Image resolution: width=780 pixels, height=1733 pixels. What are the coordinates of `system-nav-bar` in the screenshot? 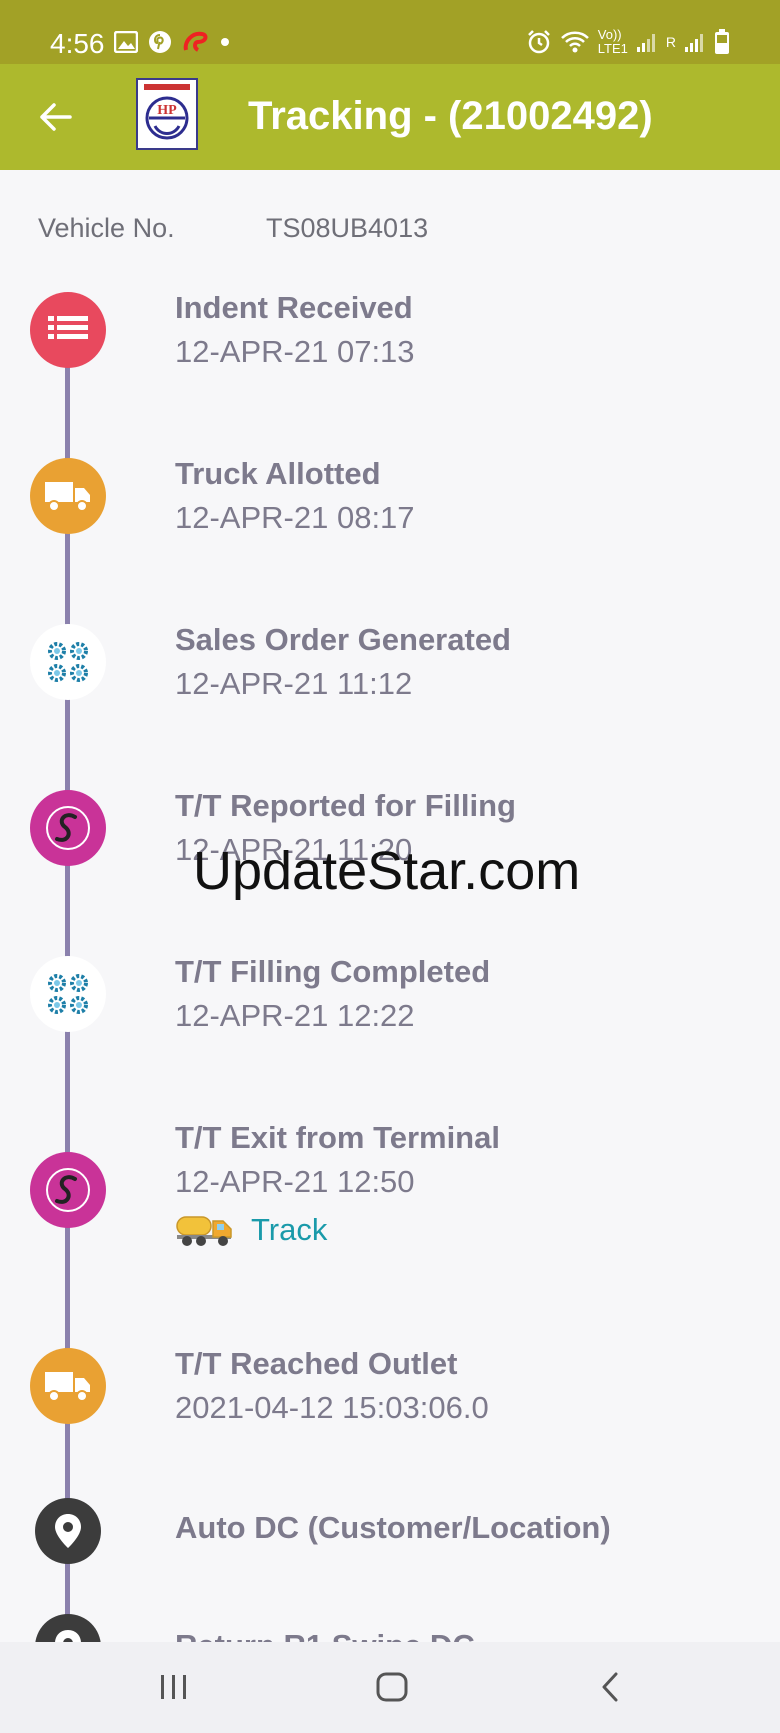 It's located at (390, 1687).